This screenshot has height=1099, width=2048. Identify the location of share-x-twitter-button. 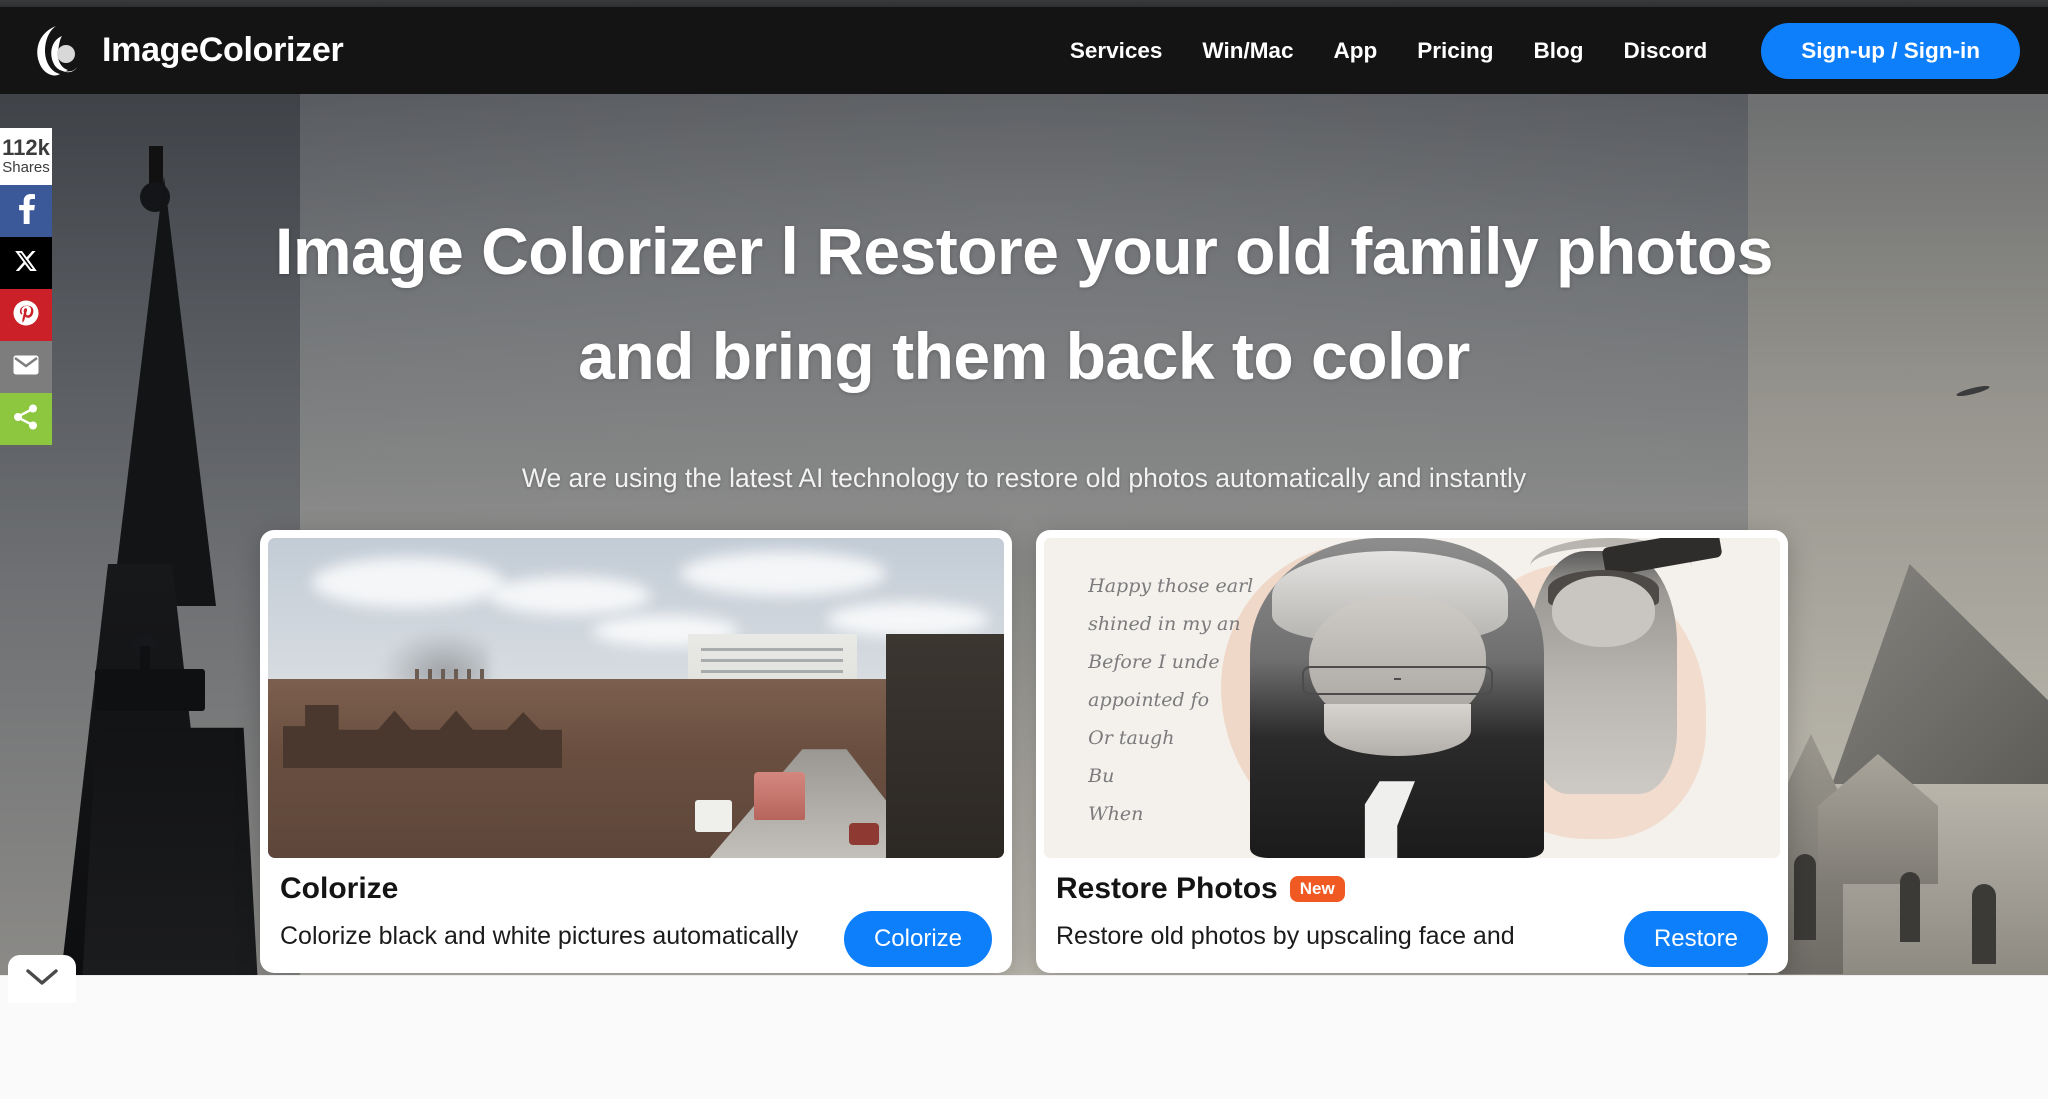
(26, 263).